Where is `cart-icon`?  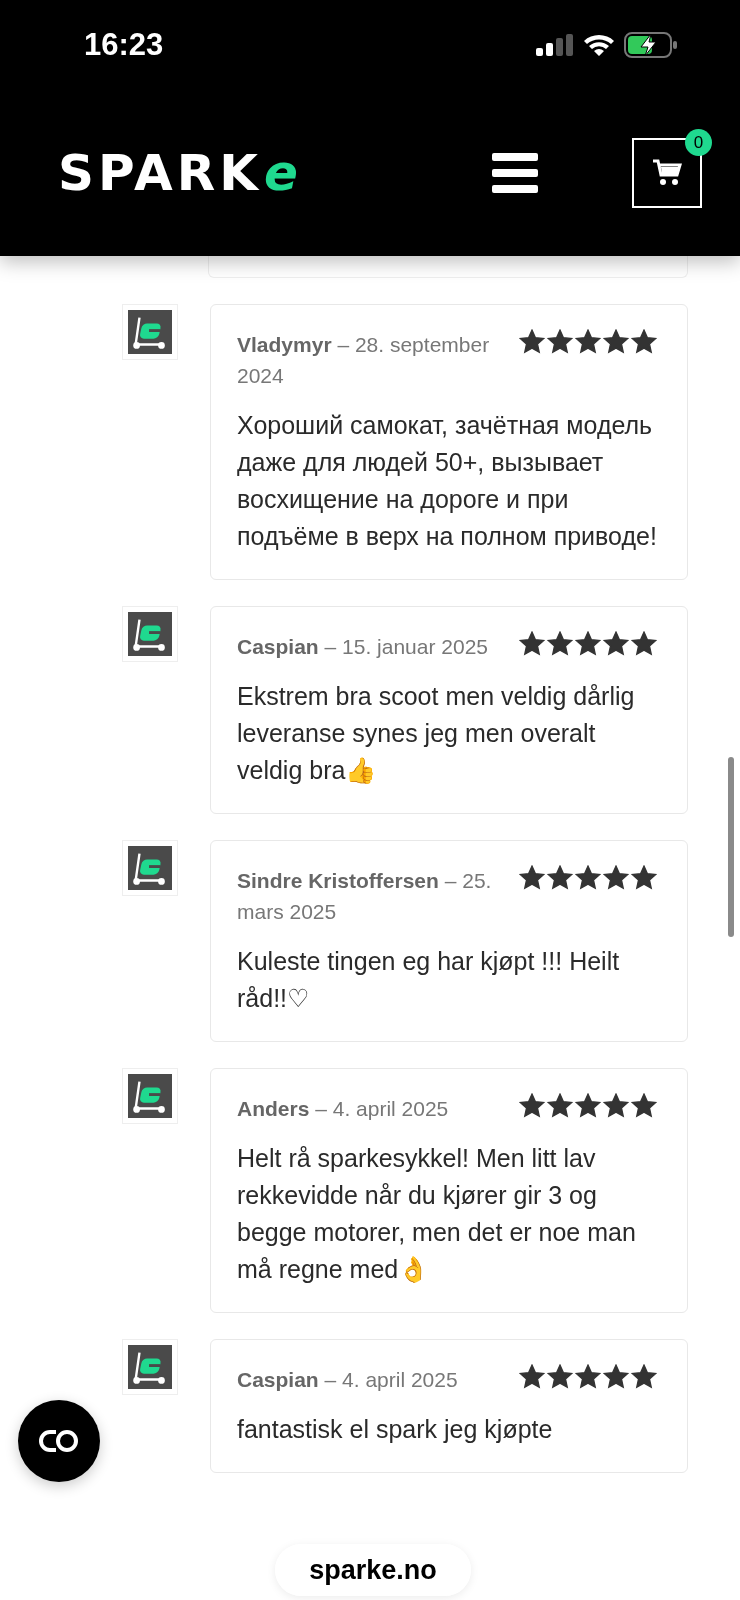 cart-icon is located at coordinates (667, 173).